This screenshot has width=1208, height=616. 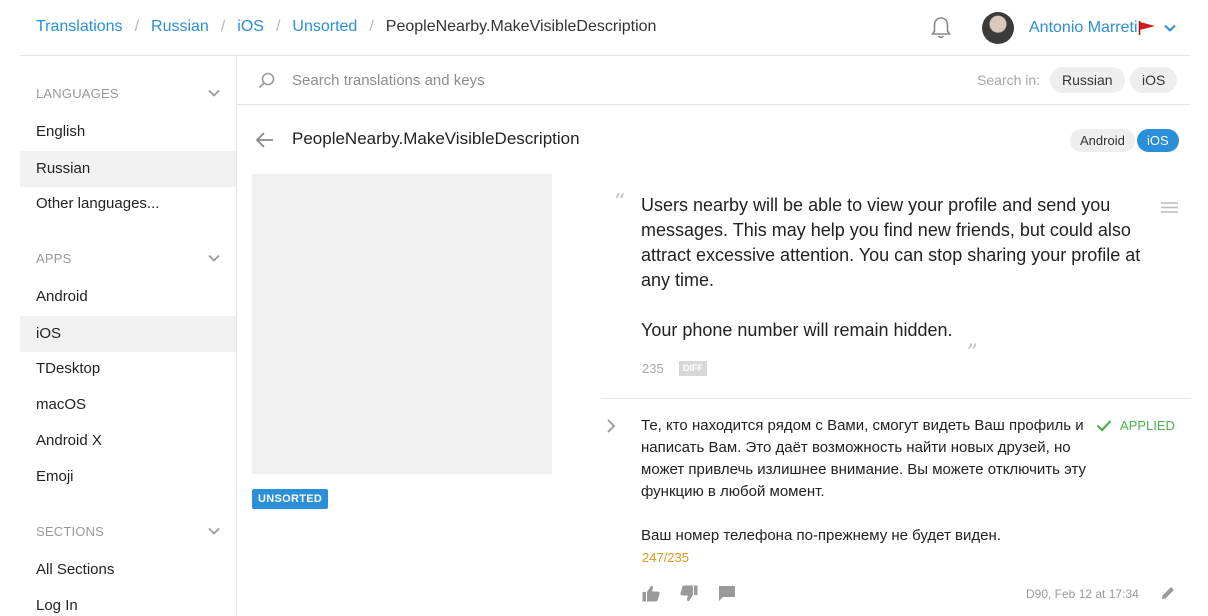 What do you see at coordinates (693, 368) in the screenshot?
I see `diff-button: DIFF` at bounding box center [693, 368].